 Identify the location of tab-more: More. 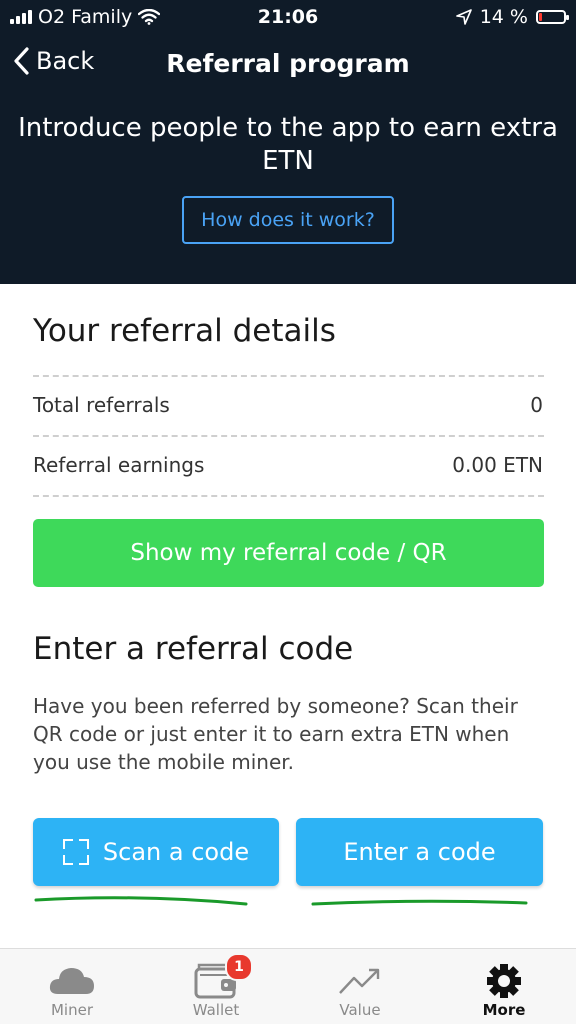
(504, 986).